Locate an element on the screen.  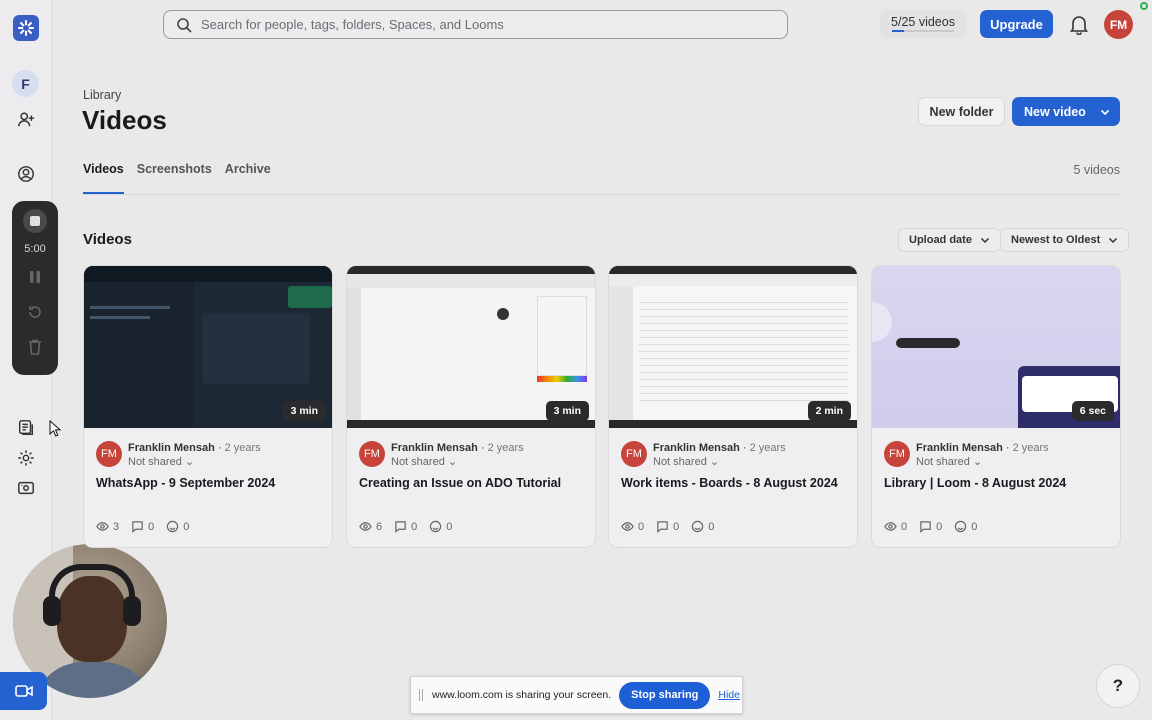
video-stats: 3 0 0 is located at coordinates (148, 526).